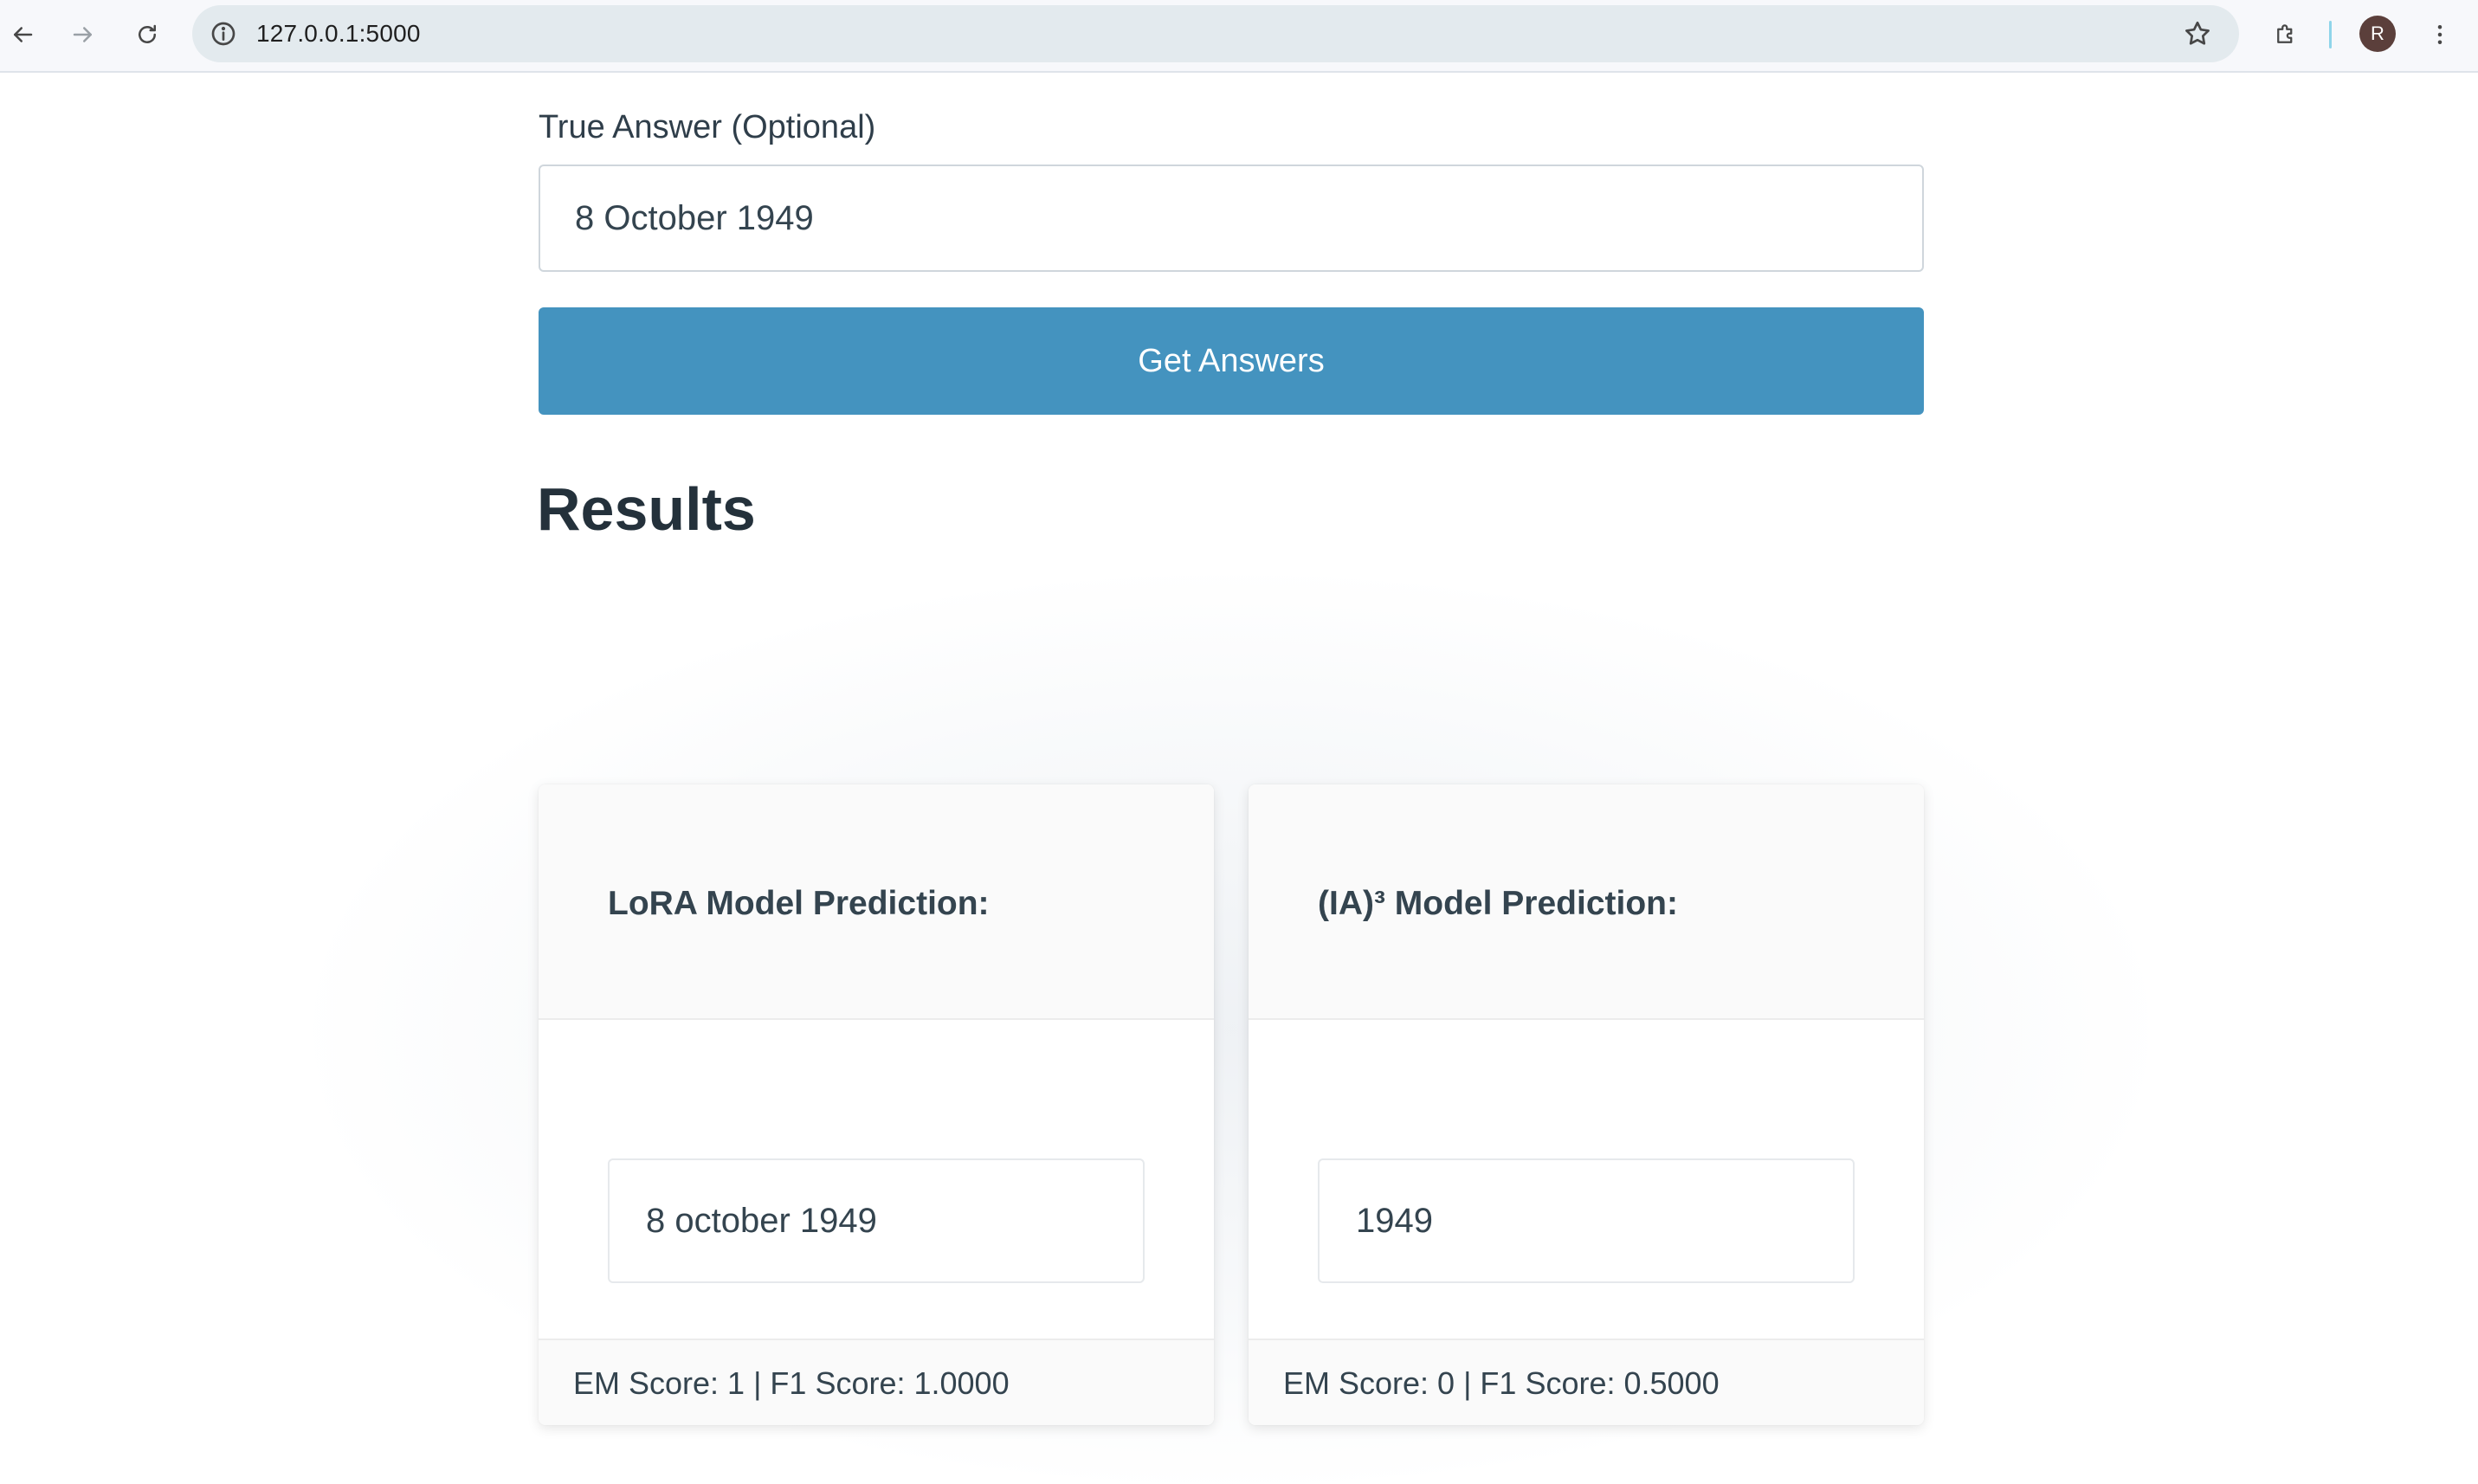 The width and height of the screenshot is (2478, 1484). I want to click on extensions-button, so click(2285, 34).